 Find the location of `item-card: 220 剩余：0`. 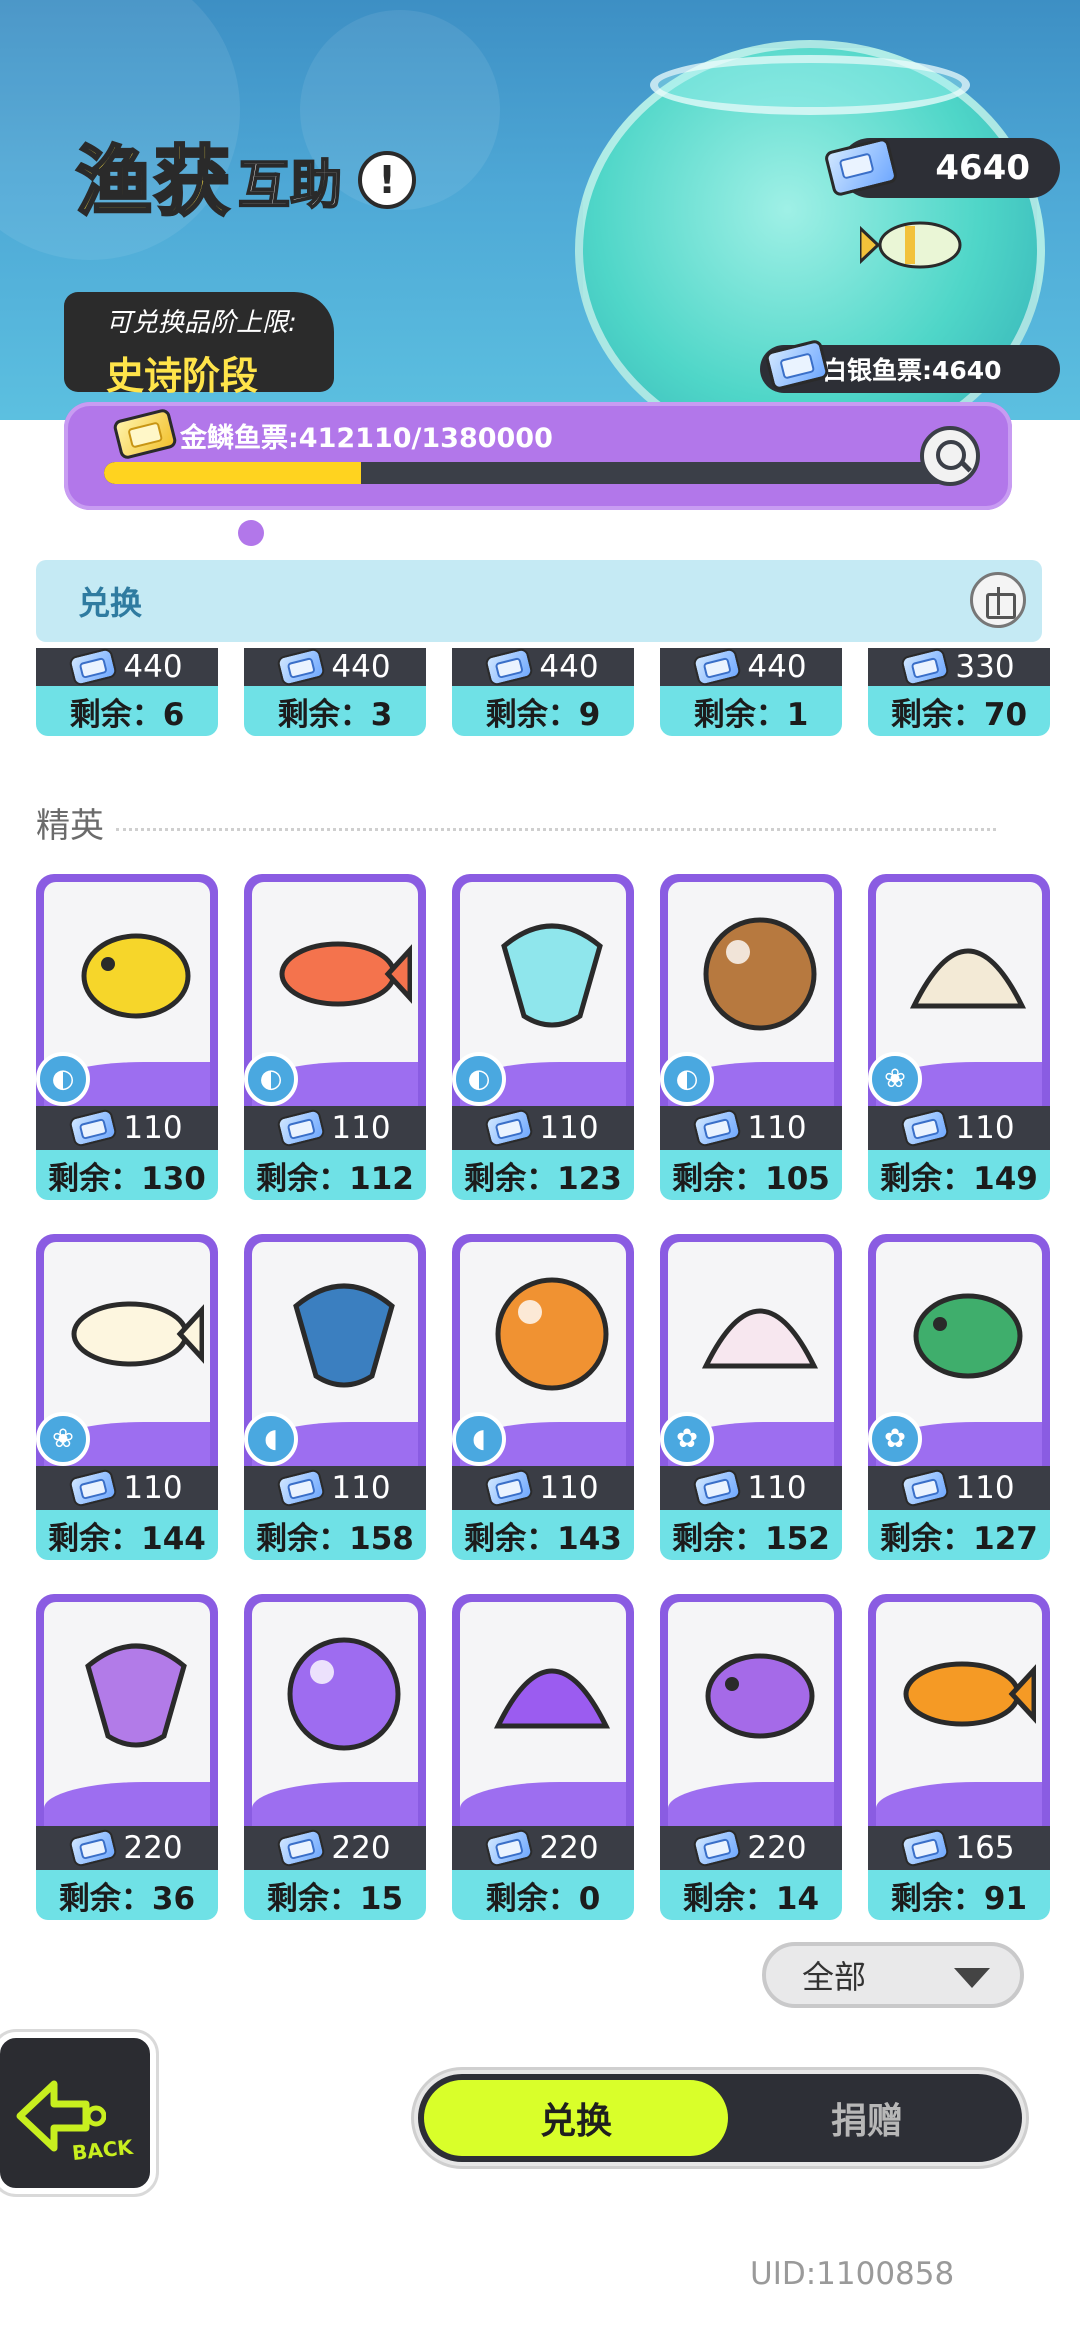

item-card: 220 剩余：0 is located at coordinates (543, 1757).